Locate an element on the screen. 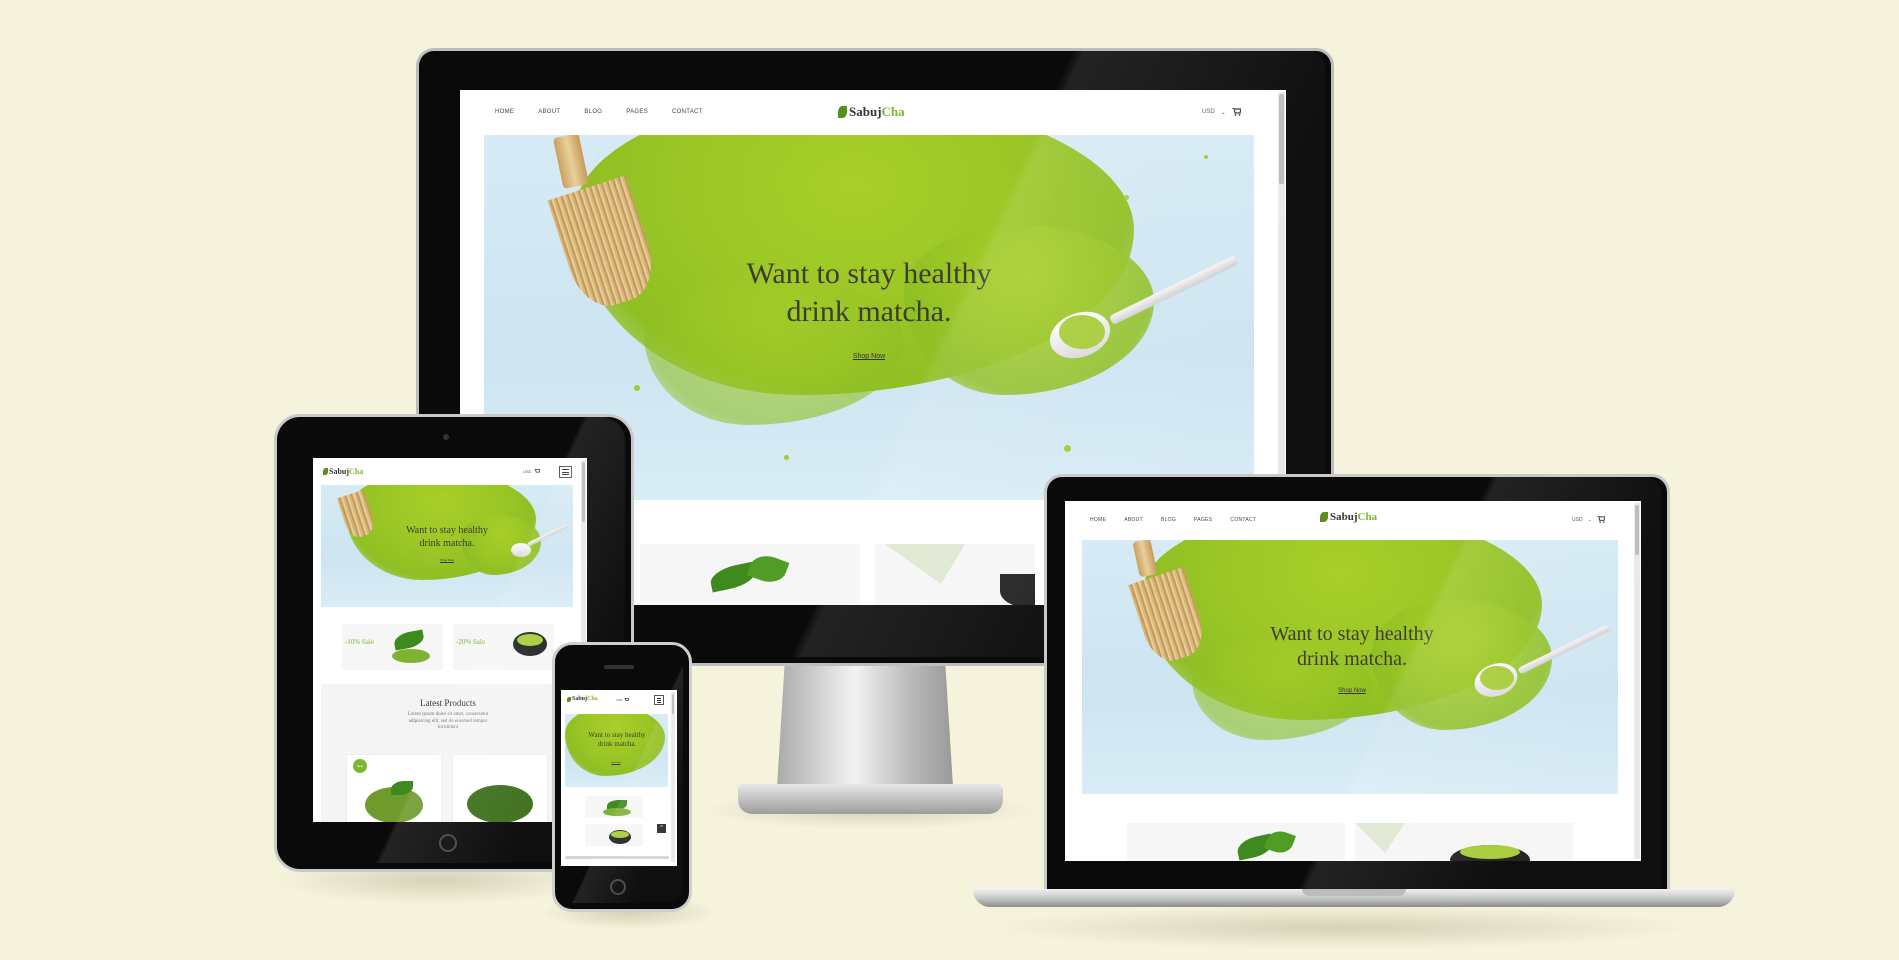  latest-products-title: Latest Products is located at coordinates (448, 703).